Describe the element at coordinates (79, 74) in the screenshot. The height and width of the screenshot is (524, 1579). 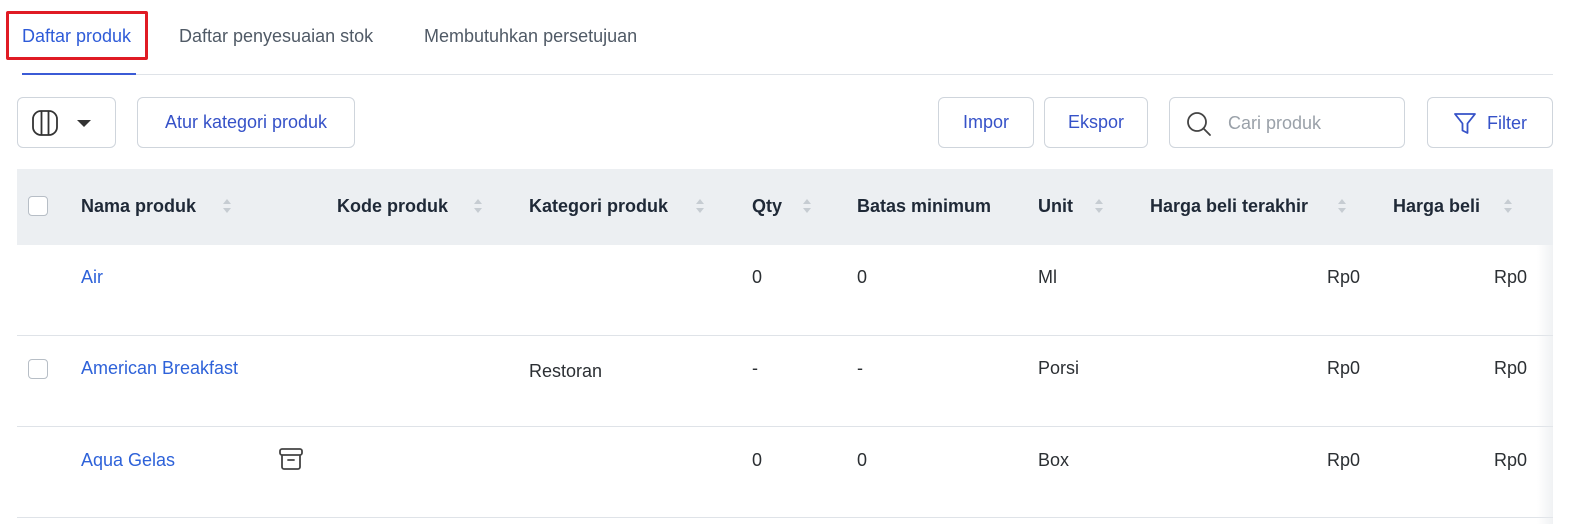
I see `active-tab-indicator` at that location.